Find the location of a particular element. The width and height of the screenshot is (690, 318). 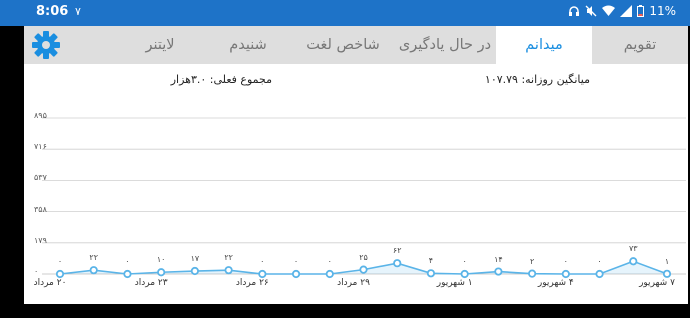

data-label: ۱ is located at coordinates (667, 261).